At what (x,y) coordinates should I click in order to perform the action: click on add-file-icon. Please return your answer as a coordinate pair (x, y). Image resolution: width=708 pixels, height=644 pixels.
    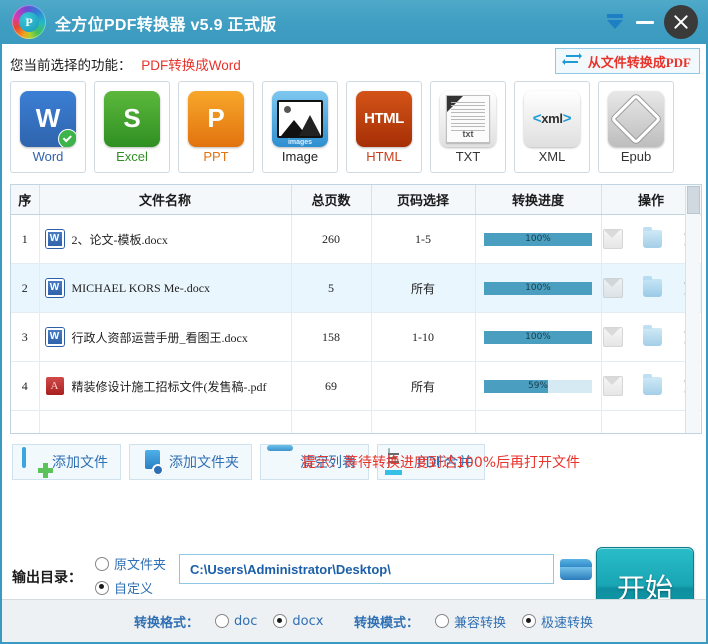
    Looking at the image, I should click on (33, 461).